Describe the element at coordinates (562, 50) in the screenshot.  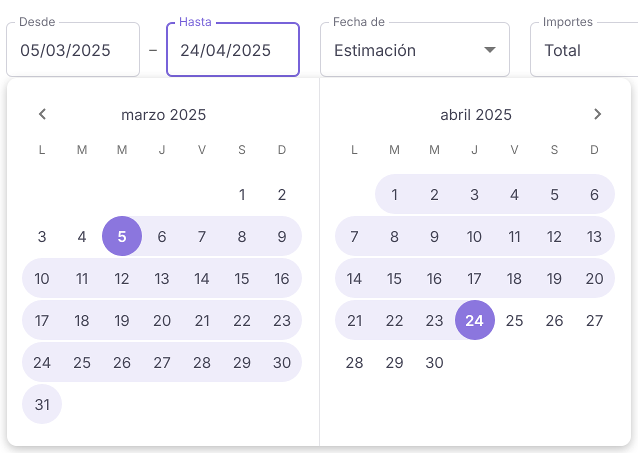
I see `field-value: Total` at that location.